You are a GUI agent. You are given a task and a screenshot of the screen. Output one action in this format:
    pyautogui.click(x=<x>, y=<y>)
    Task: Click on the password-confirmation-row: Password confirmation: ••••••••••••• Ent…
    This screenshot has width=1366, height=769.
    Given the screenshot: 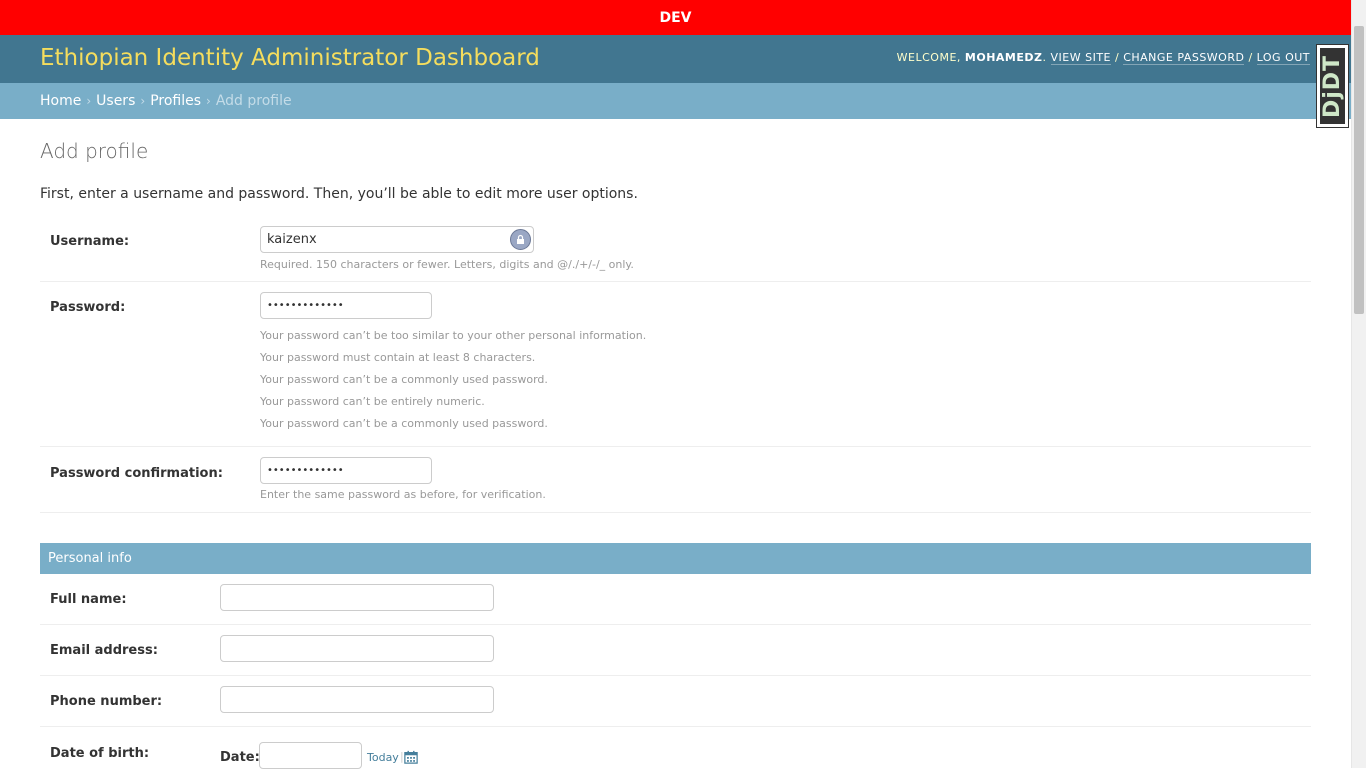 What is the action you would take?
    pyautogui.click(x=675, y=480)
    